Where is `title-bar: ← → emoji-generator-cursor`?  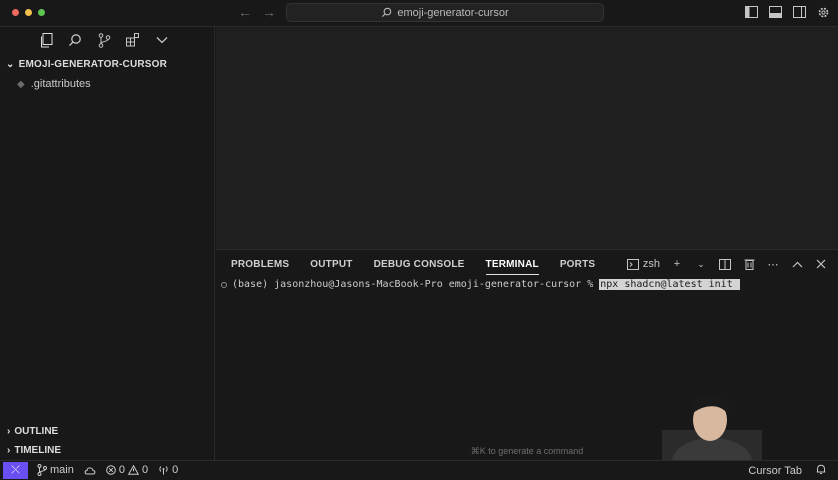
title-bar: ← → emoji-generator-cursor is located at coordinates (419, 13).